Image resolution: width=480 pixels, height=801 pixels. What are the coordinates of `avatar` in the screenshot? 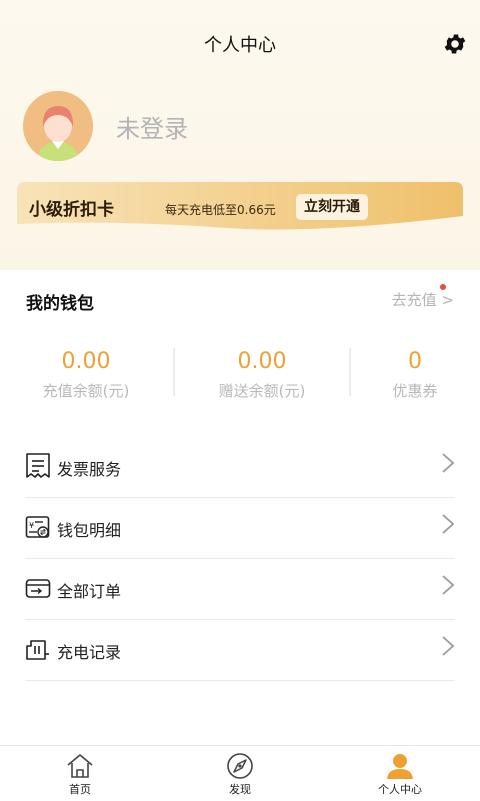 It's located at (58, 126).